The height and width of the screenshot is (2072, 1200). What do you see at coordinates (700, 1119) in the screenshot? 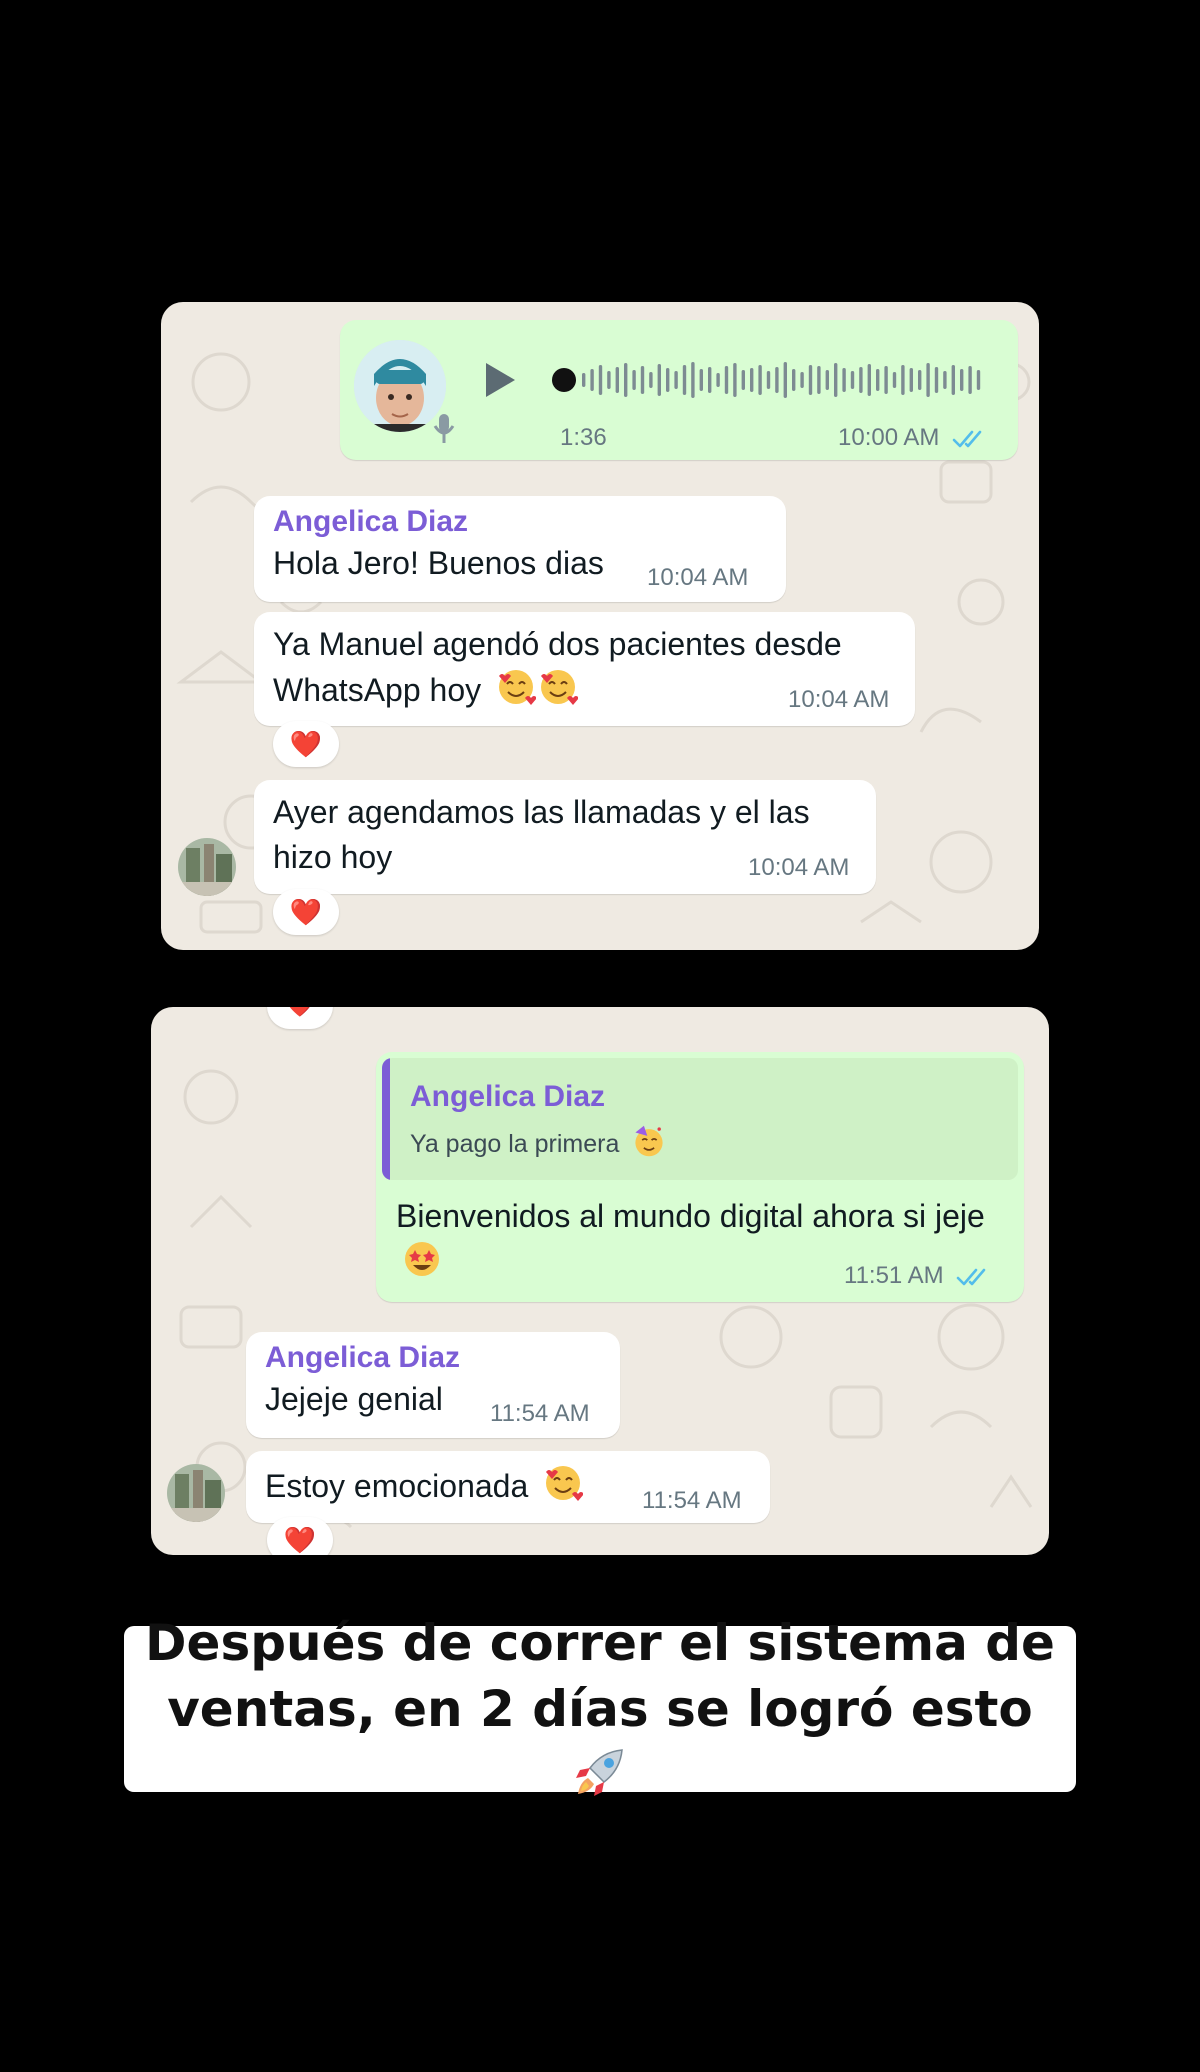
I see `quoted-message: Angelica Diaz Ya pago la primera` at bounding box center [700, 1119].